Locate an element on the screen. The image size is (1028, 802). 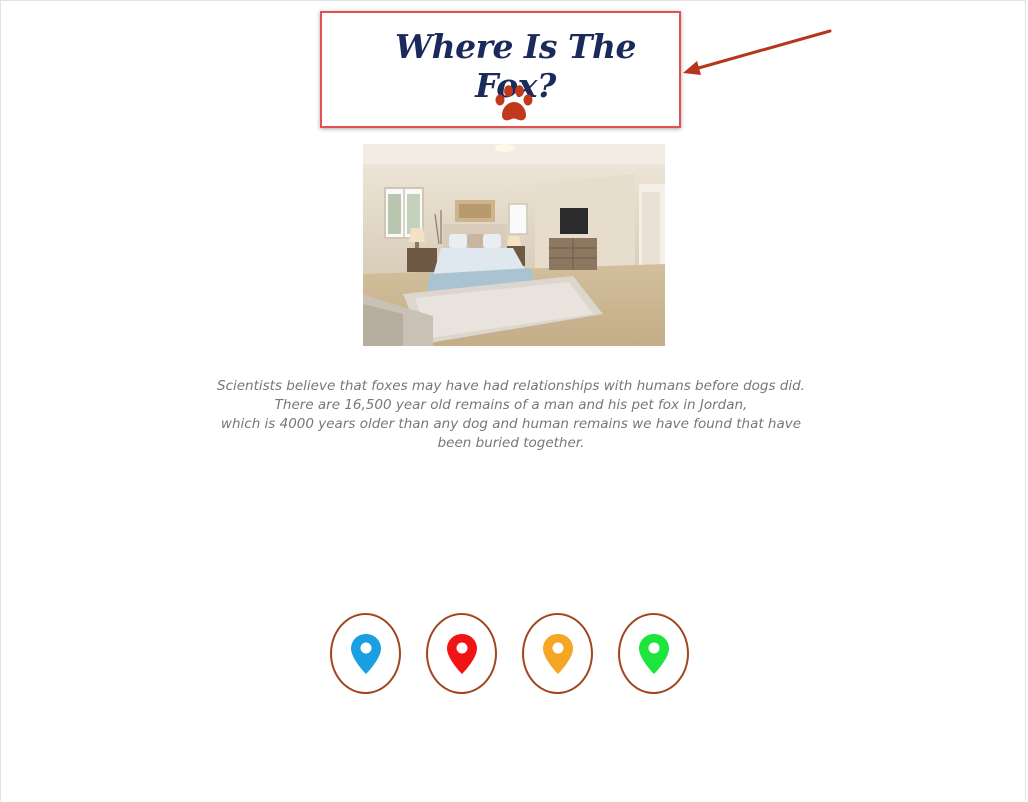
red-pin-button is located at coordinates (461, 653).